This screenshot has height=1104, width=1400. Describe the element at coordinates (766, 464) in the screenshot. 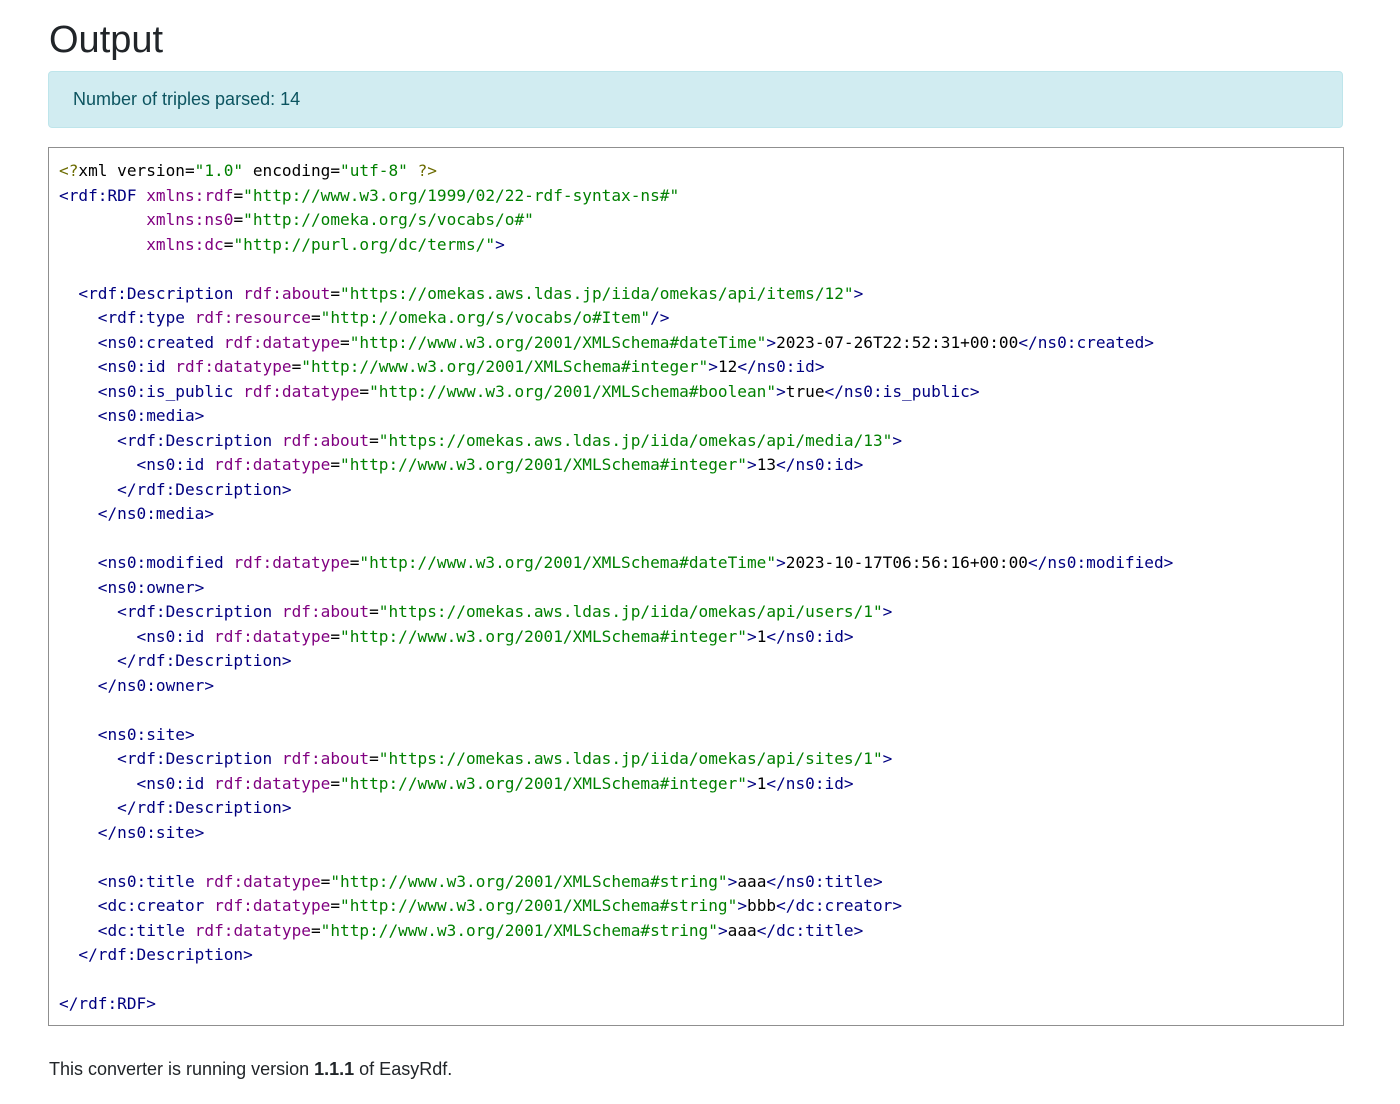

I see `xml-text-token: 13` at that location.